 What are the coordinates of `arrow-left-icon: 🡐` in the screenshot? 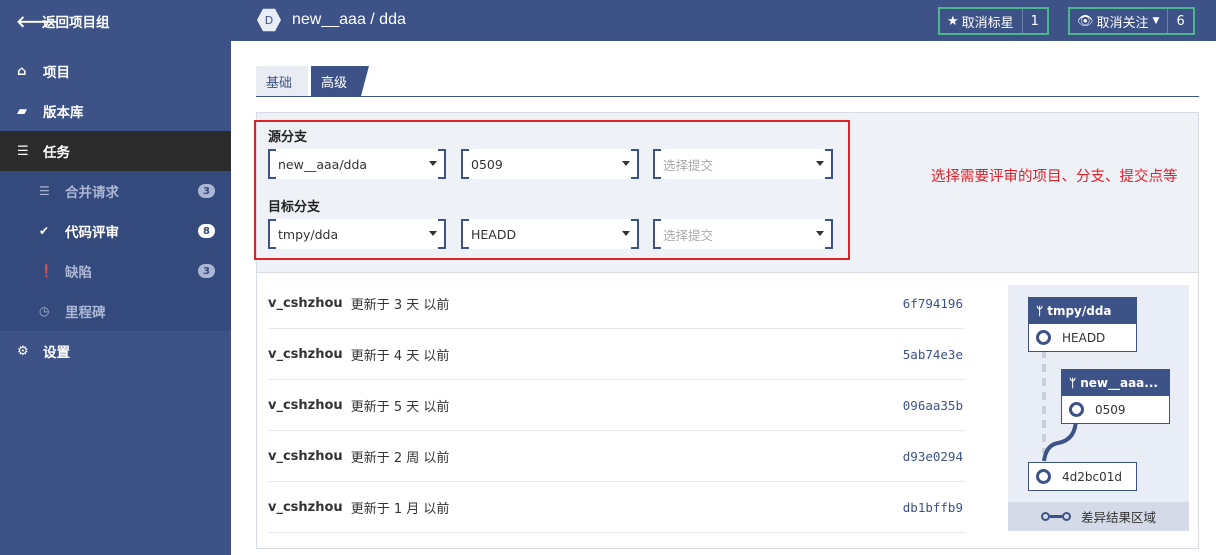 It's located at (37, 21).